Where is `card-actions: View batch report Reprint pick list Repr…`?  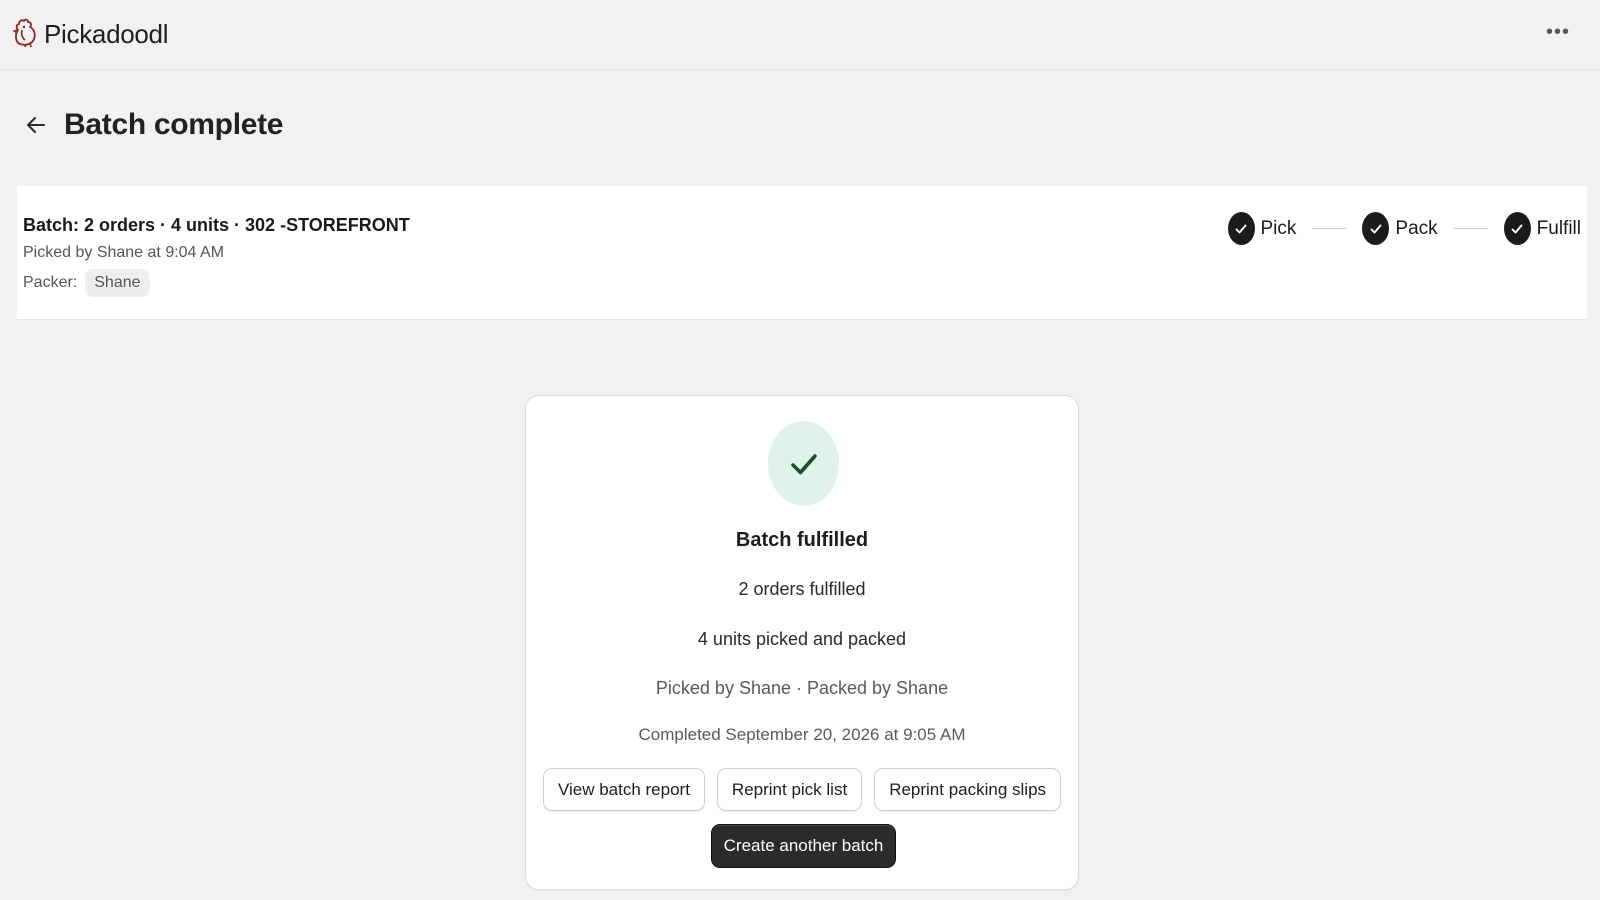
card-actions: View batch report Reprint pick list Repr… is located at coordinates (802, 789).